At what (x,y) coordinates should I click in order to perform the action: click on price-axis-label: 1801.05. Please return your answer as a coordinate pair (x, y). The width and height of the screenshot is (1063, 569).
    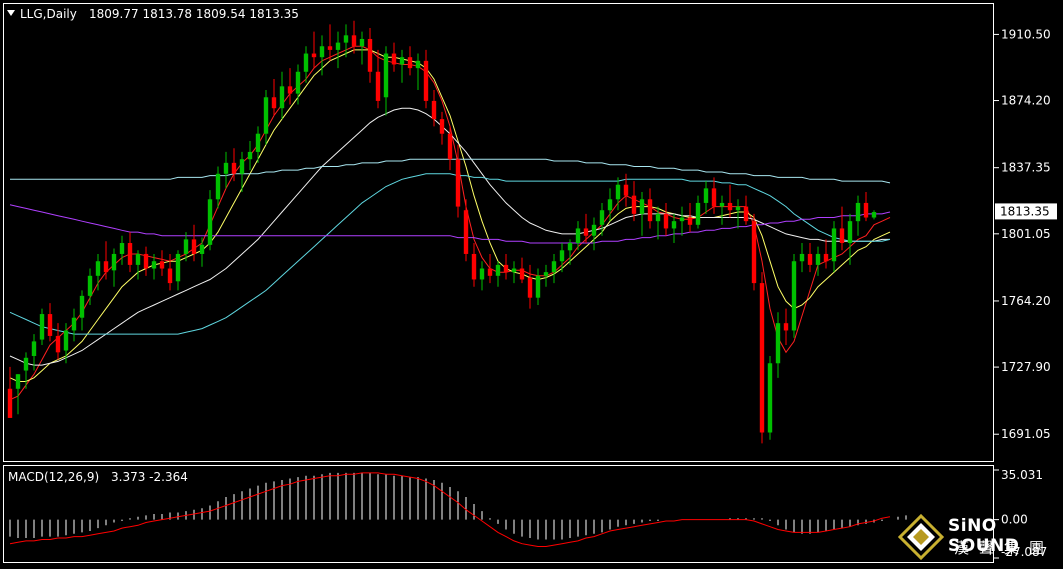
    Looking at the image, I should click on (1026, 234).